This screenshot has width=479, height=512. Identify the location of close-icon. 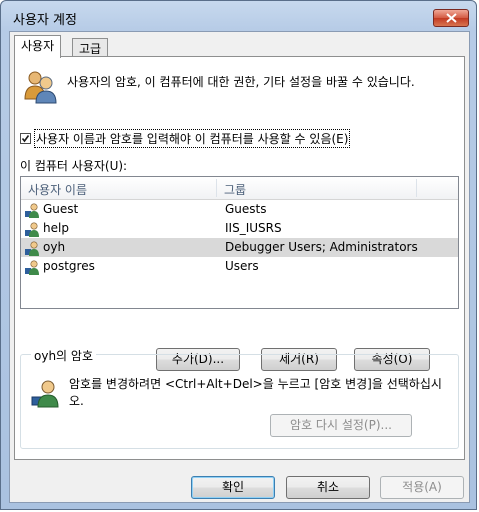
(451, 18).